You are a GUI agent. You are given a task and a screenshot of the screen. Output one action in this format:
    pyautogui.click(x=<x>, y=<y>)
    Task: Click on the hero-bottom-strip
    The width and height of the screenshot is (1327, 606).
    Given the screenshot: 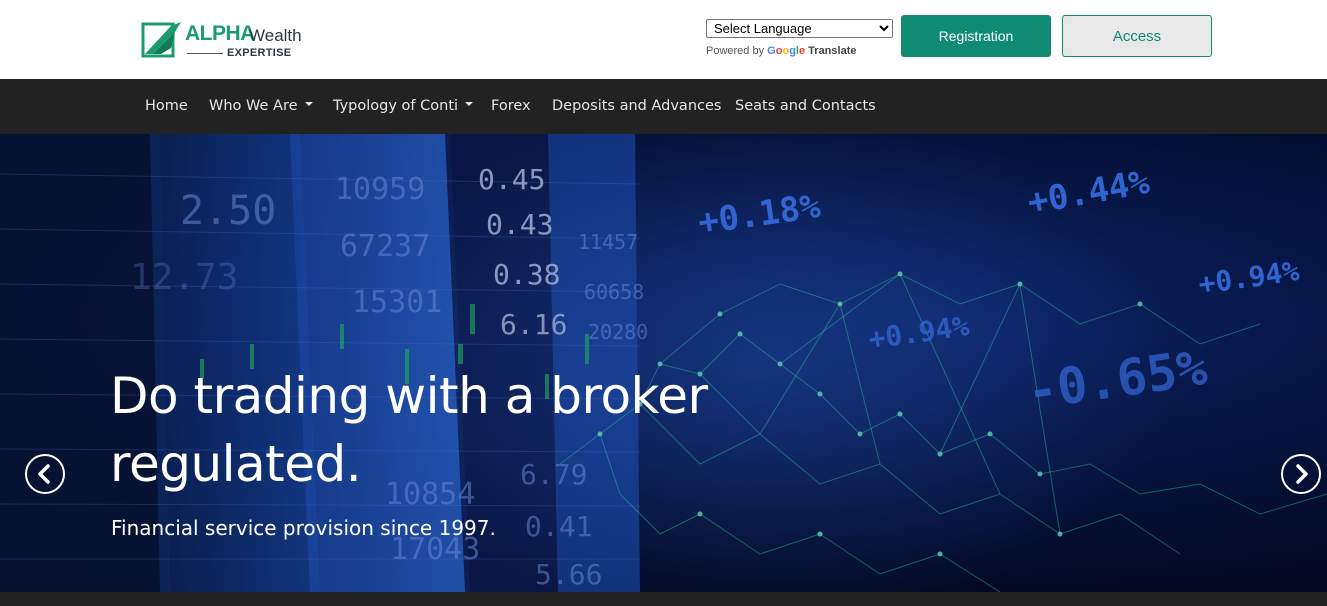 What is the action you would take?
    pyautogui.click(x=663, y=599)
    